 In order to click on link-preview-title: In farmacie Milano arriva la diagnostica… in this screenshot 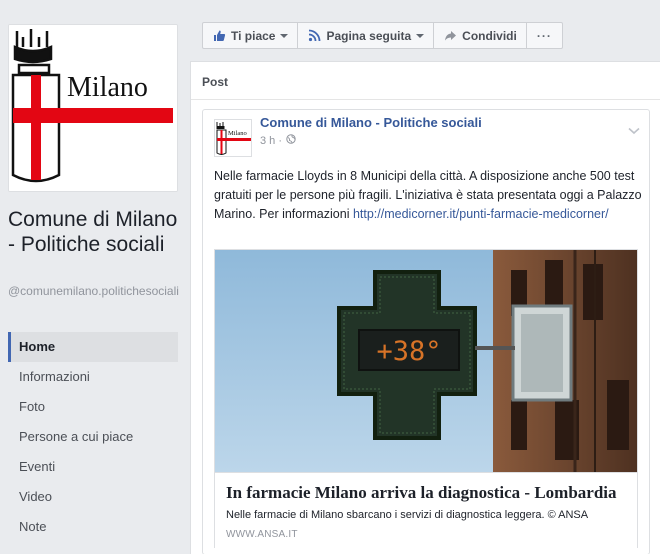, I will do `click(421, 493)`.